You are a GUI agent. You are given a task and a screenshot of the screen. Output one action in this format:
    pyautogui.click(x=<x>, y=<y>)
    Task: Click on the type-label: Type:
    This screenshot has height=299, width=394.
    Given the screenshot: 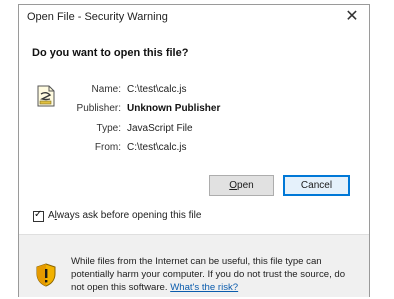 What is the action you would take?
    pyautogui.click(x=108, y=128)
    